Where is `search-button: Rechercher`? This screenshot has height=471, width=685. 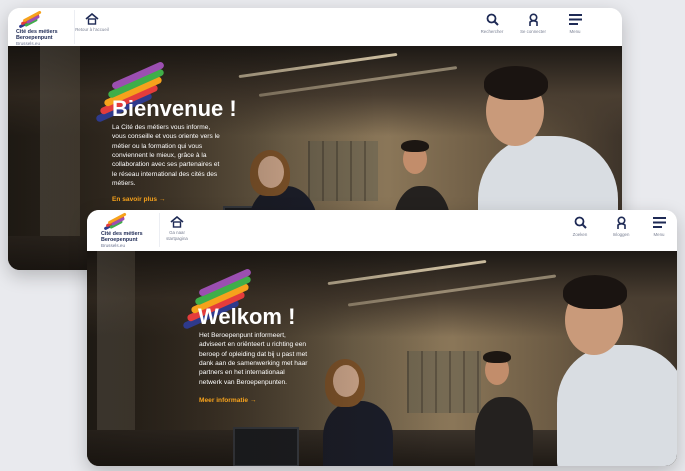 search-button: Rechercher is located at coordinates (492, 27).